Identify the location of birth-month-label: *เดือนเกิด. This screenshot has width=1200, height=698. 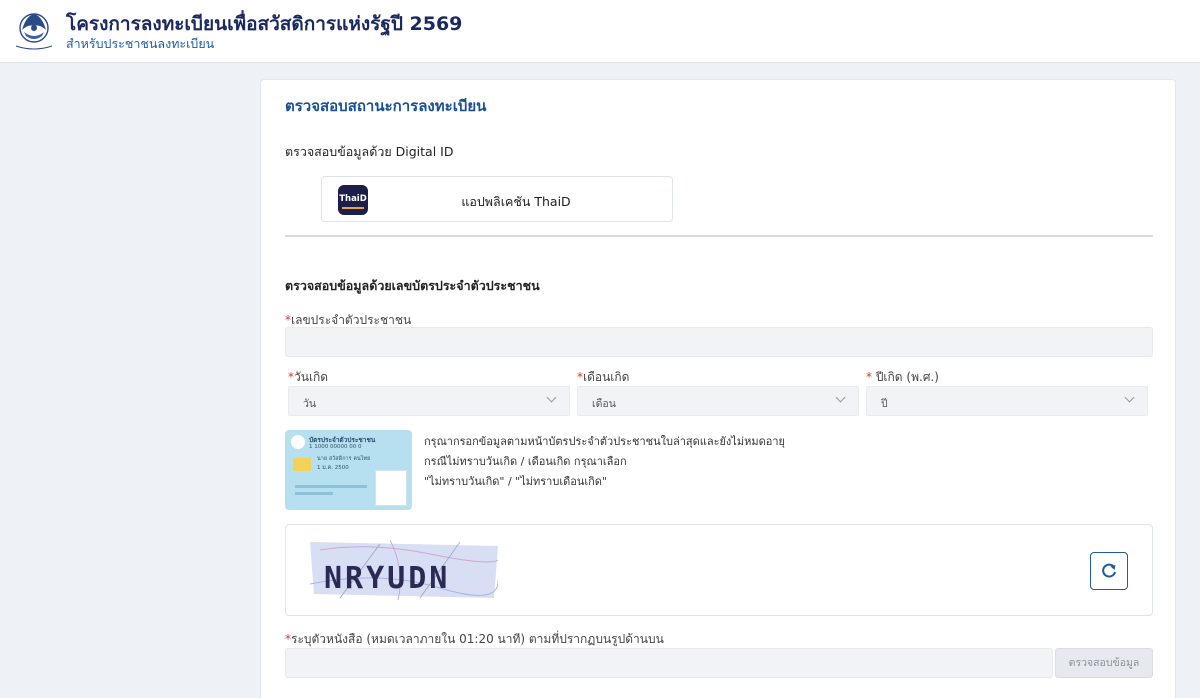
(603, 377).